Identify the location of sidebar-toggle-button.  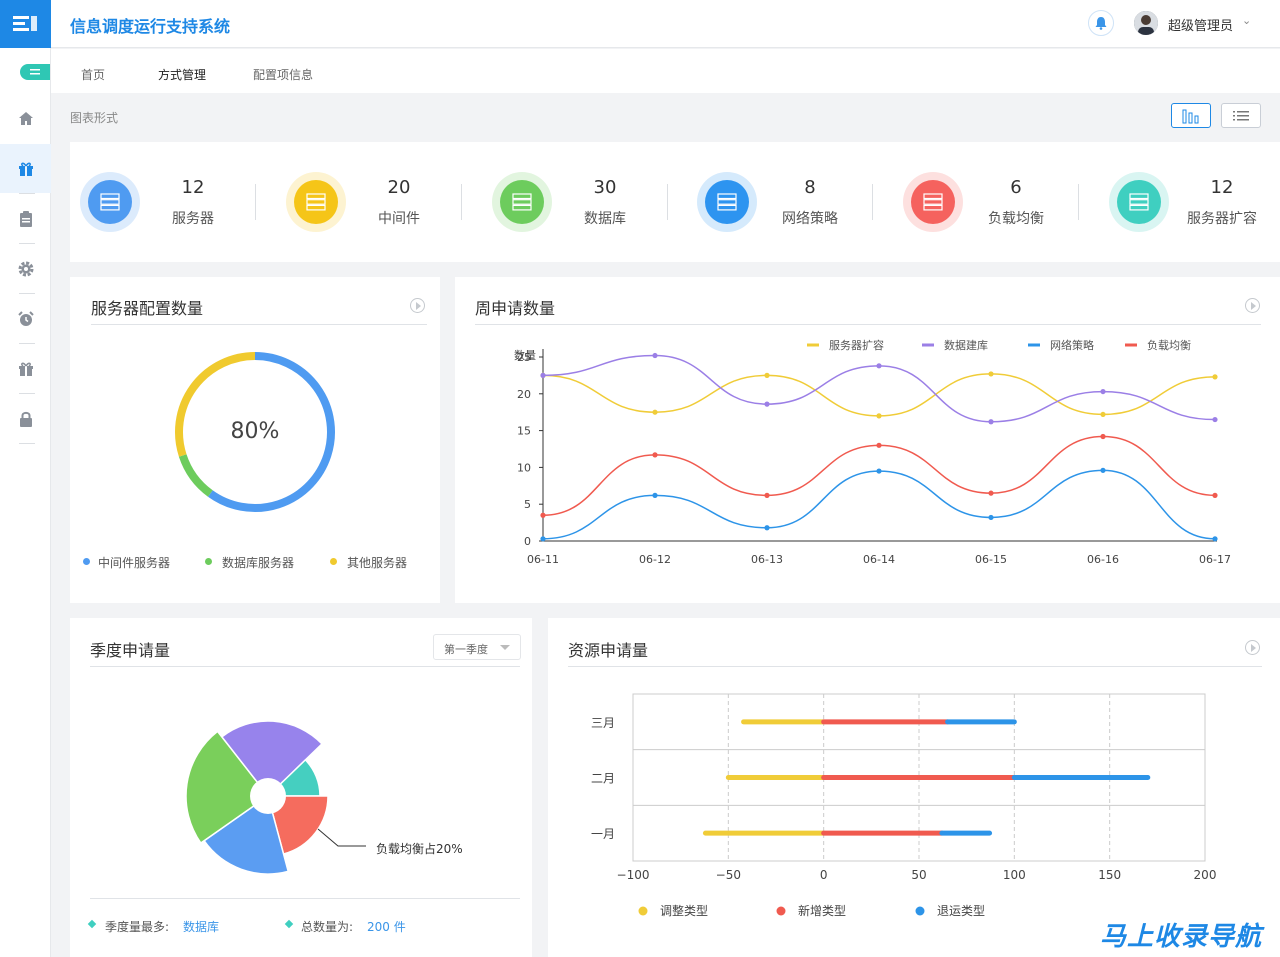
(35, 72).